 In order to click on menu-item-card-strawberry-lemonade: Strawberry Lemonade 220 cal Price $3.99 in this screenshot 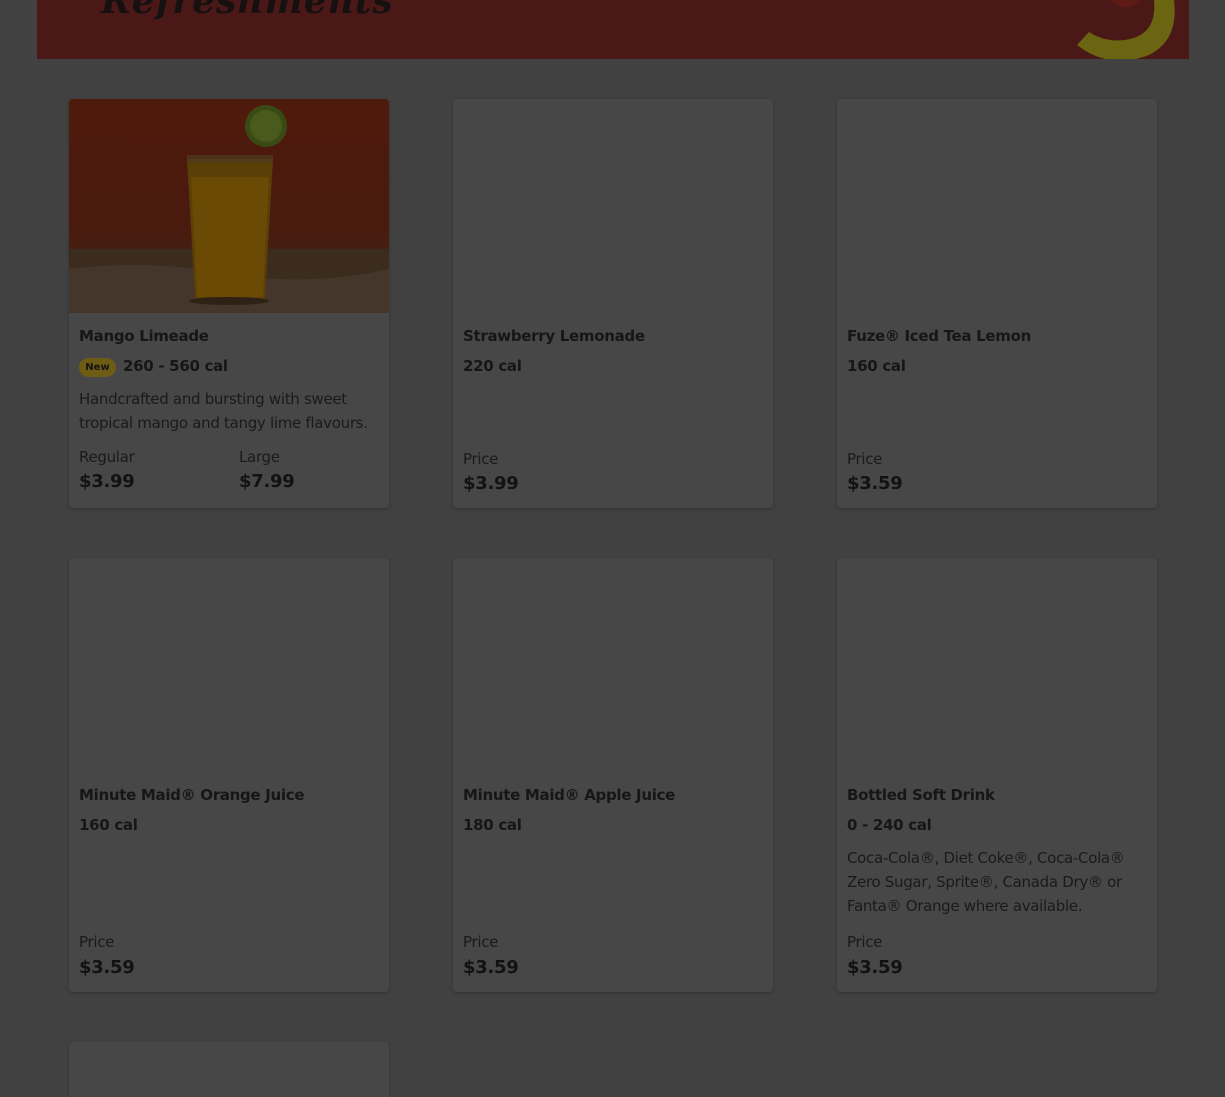, I will do `click(613, 303)`.